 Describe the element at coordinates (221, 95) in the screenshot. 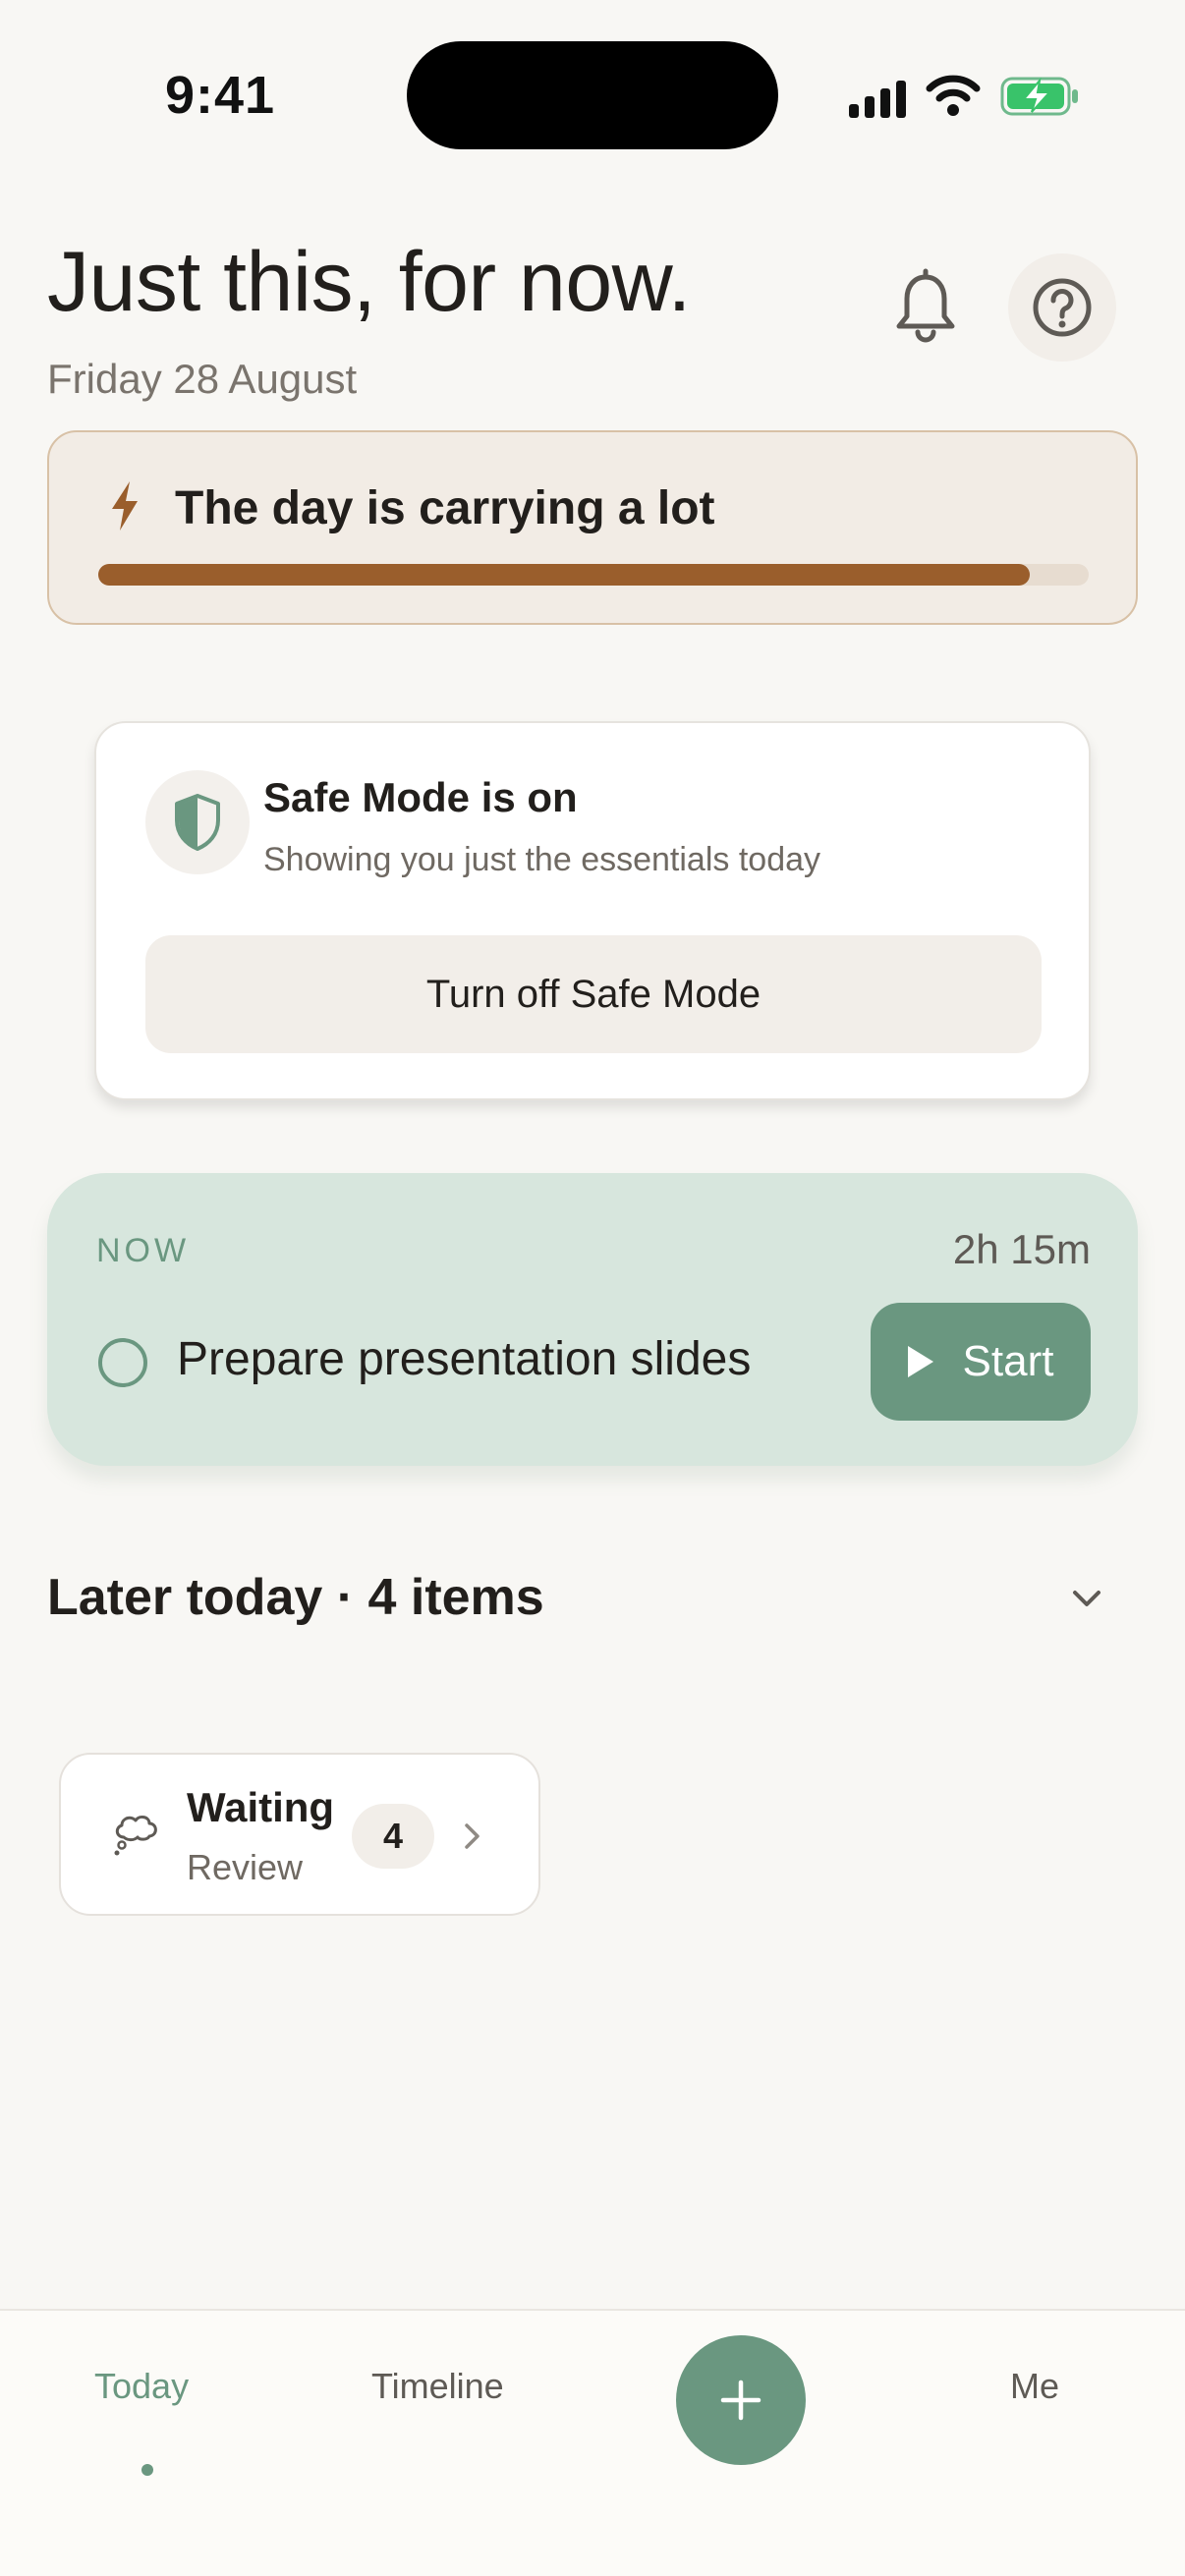

I see `status-time: 9:41` at that location.